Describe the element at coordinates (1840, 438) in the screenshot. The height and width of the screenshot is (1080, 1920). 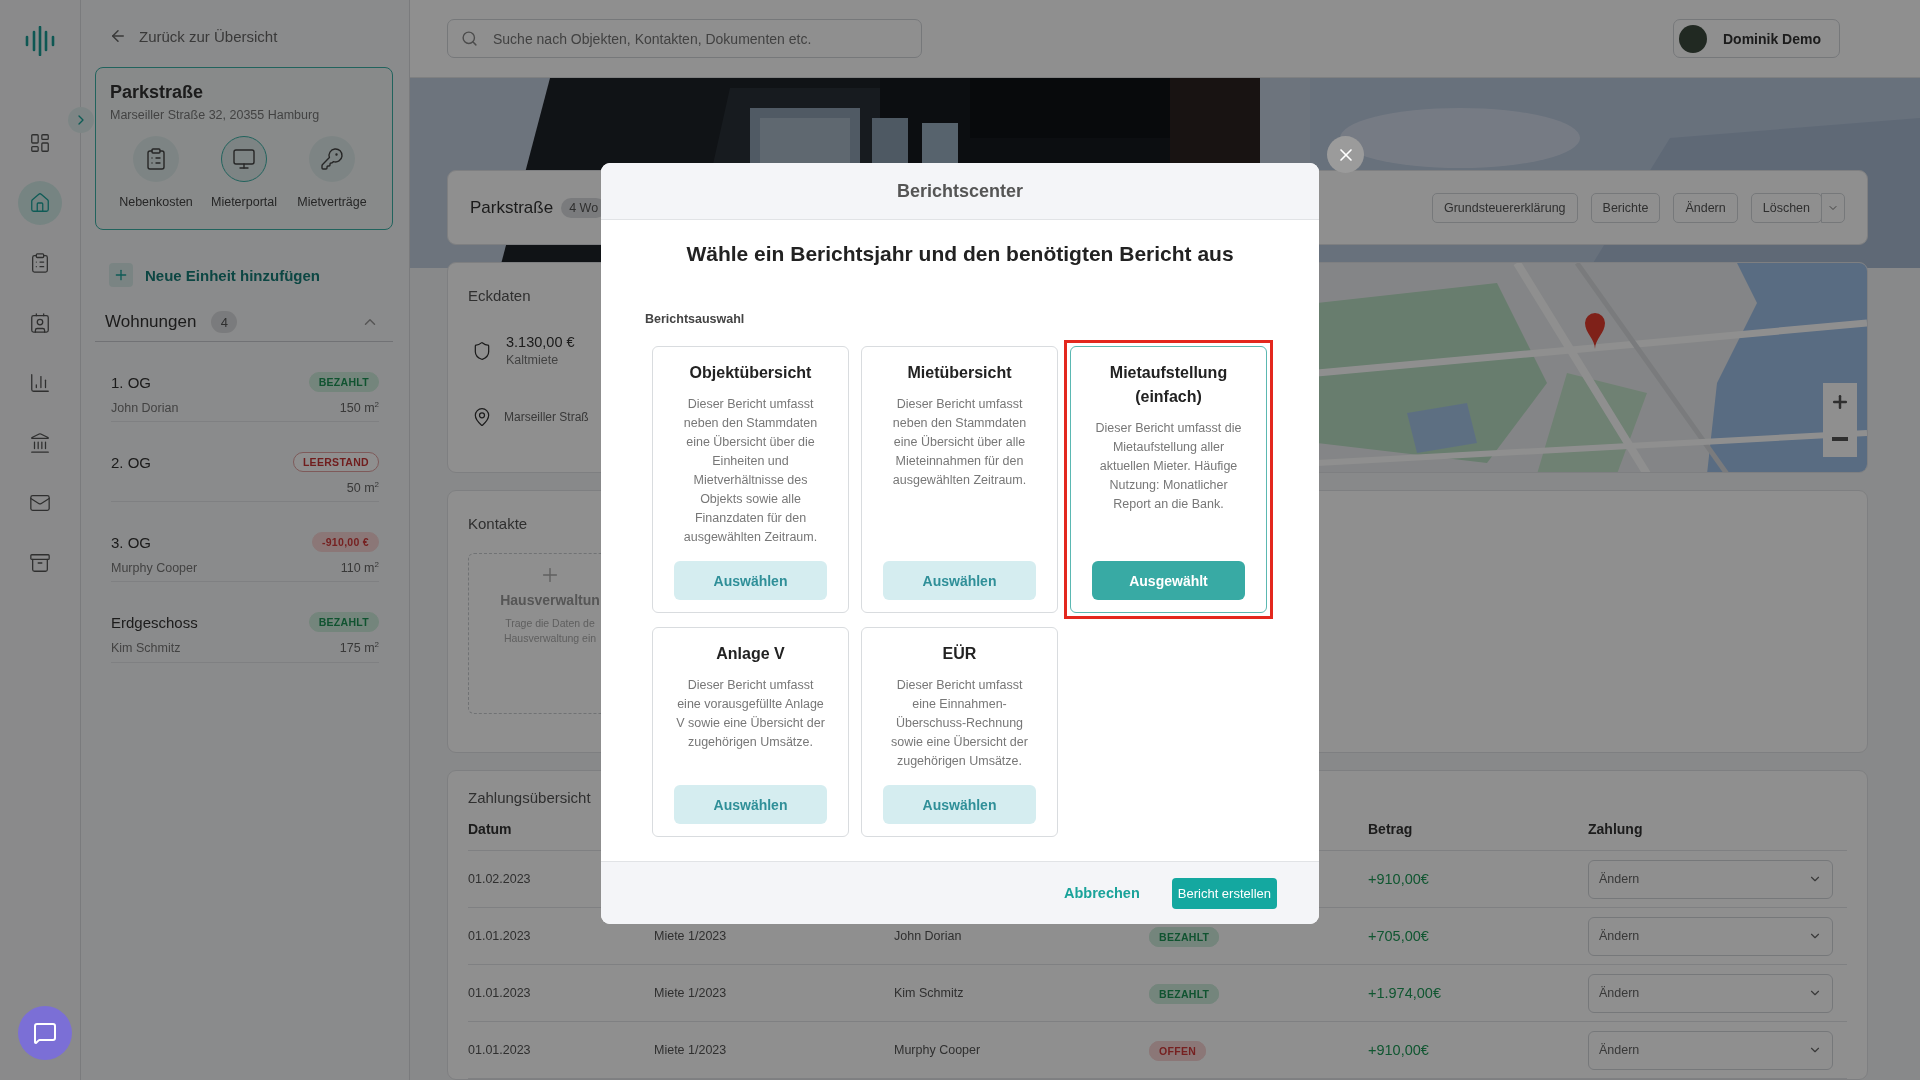
I see `minus-icon` at that location.